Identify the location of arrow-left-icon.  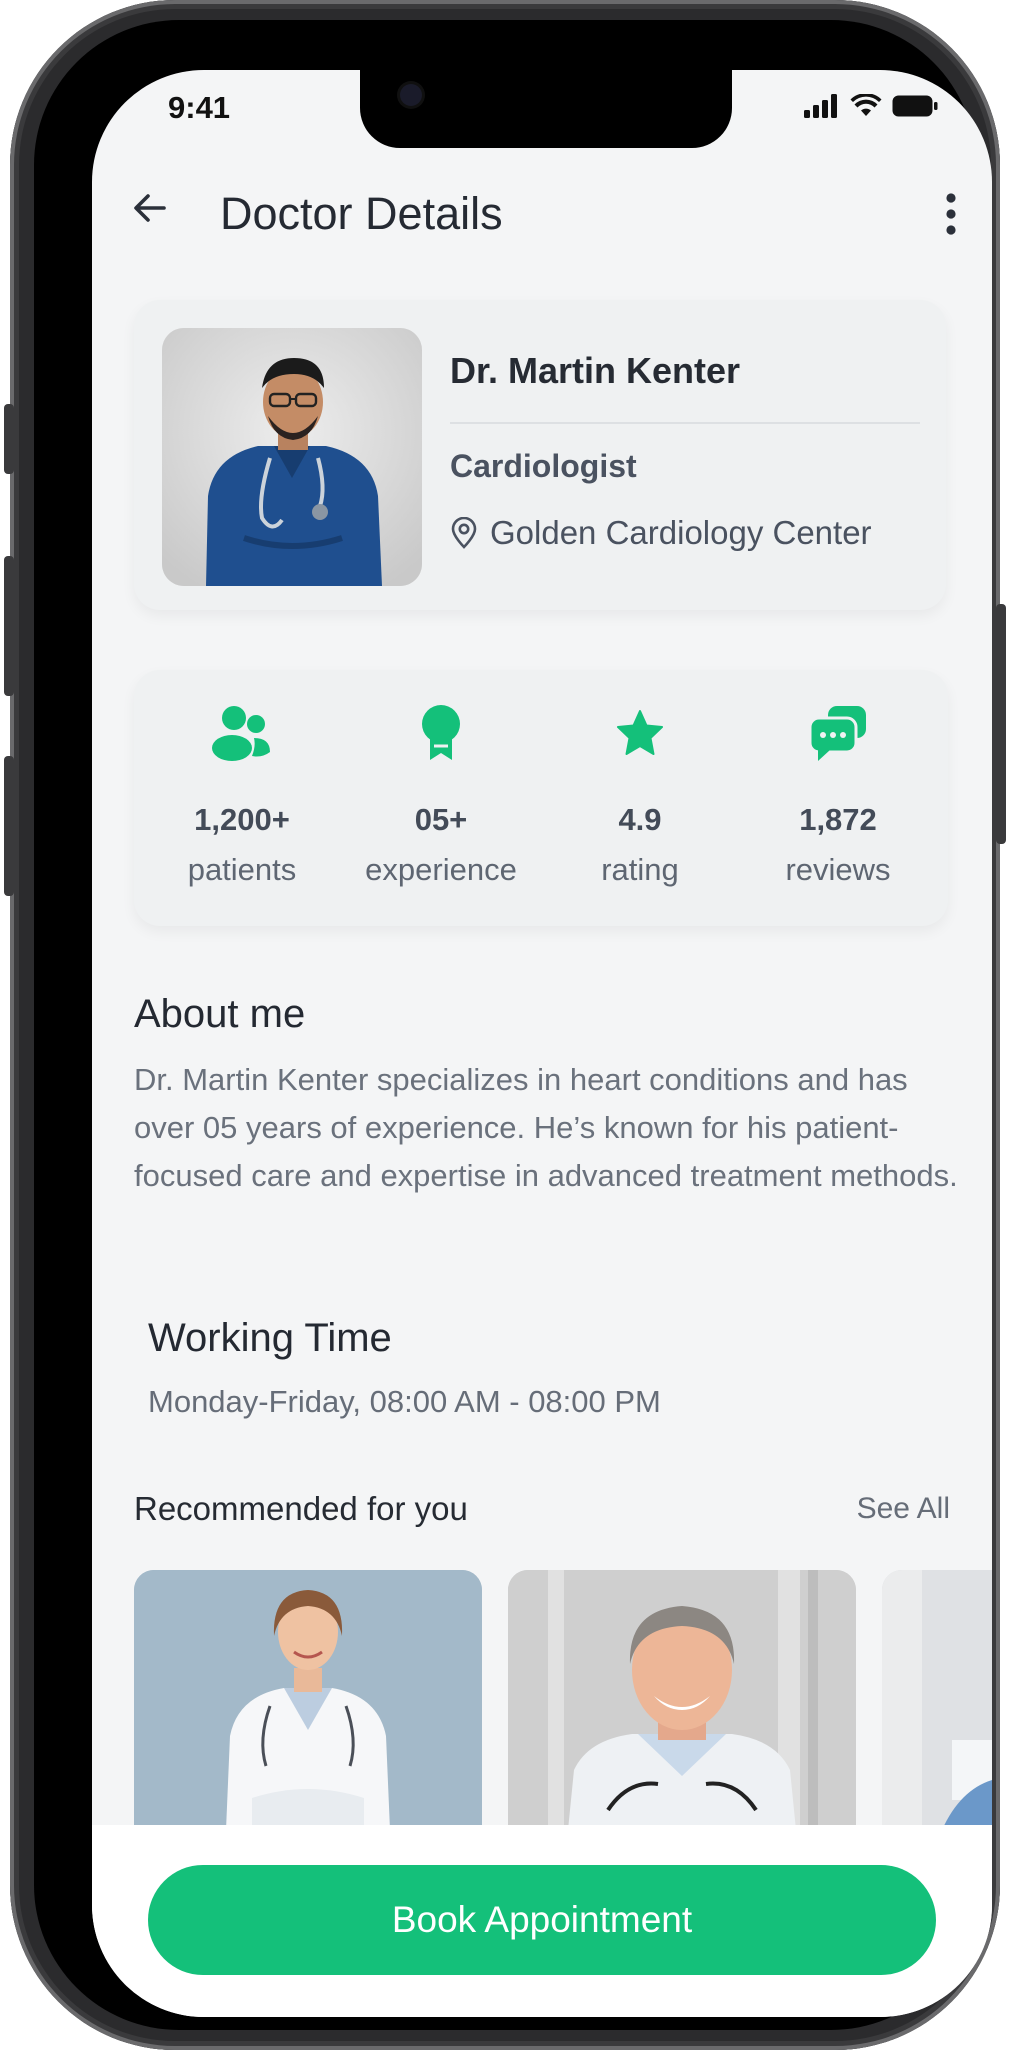
(150, 208).